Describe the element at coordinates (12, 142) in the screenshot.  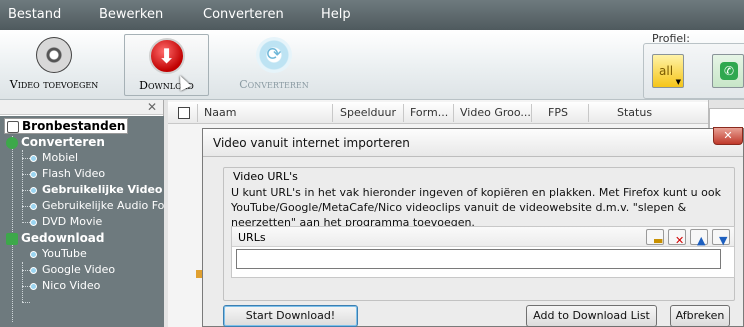
I see `convert-icon` at that location.